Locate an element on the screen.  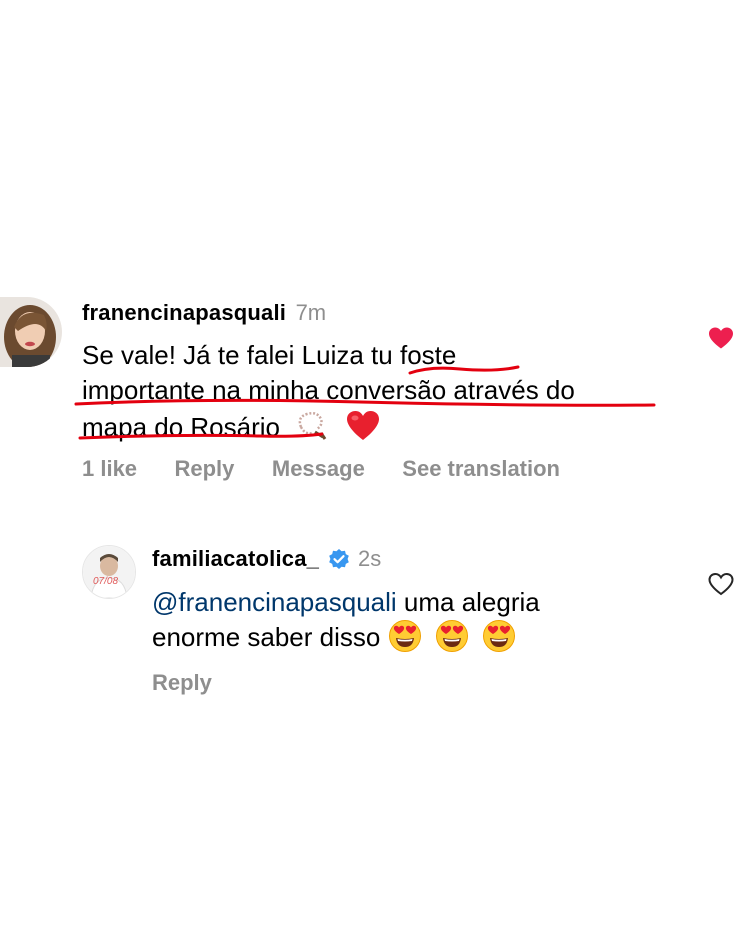
comment-message-button: Message is located at coordinates (318, 468).